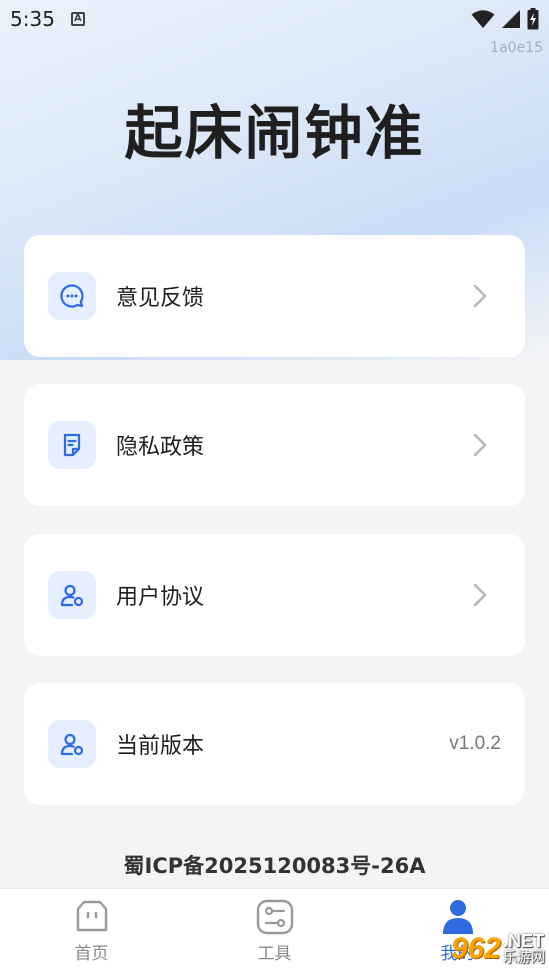 The width and height of the screenshot is (549, 976). I want to click on nav-item-tools: 工具, so click(274, 932).